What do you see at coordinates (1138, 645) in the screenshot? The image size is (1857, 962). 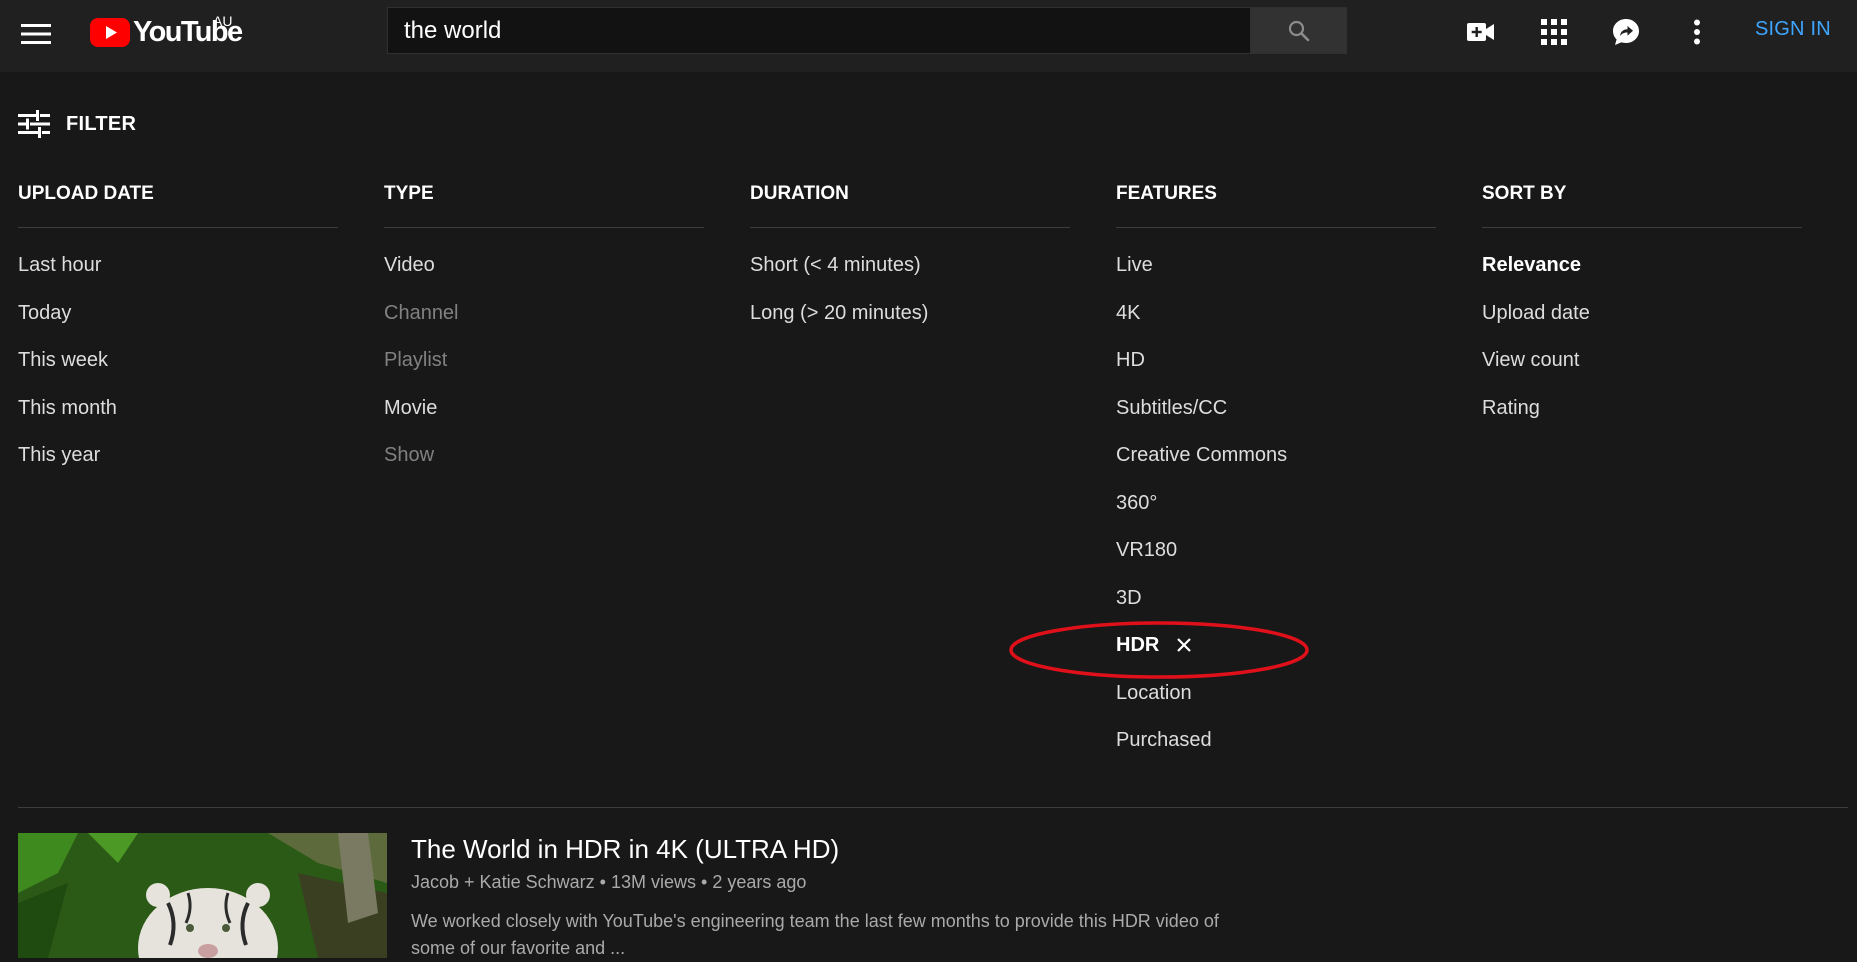 I see `filter-option-hdr-label: HDR` at bounding box center [1138, 645].